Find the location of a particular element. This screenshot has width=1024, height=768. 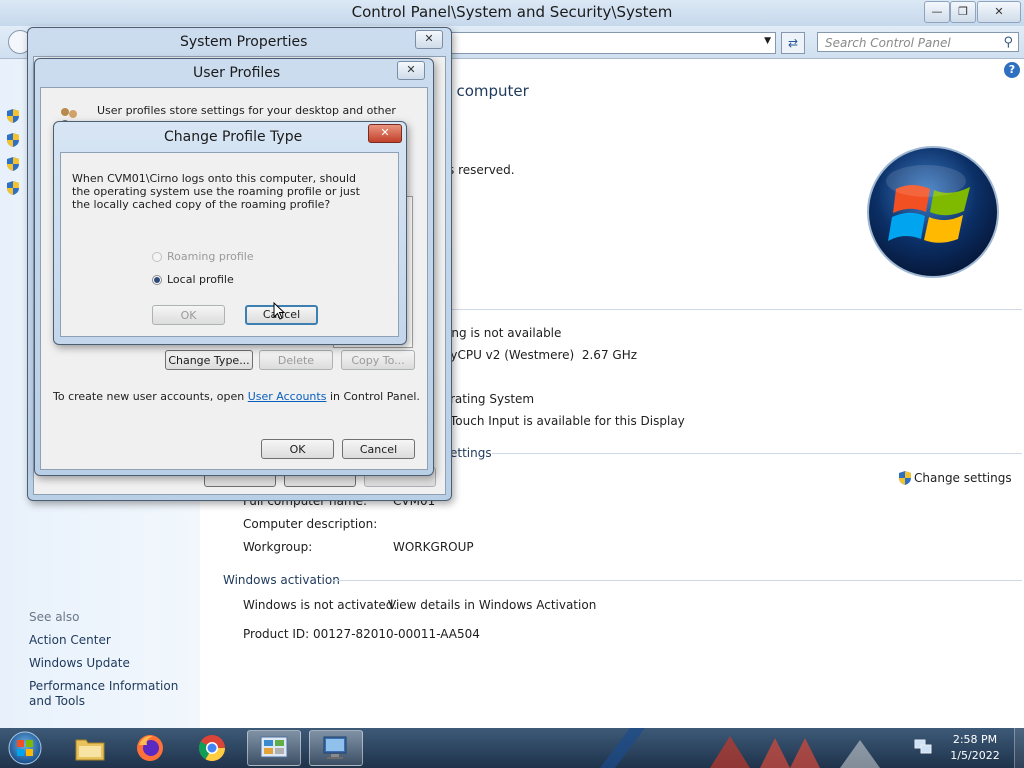

roaming-profile-radio is located at coordinates (157, 257).